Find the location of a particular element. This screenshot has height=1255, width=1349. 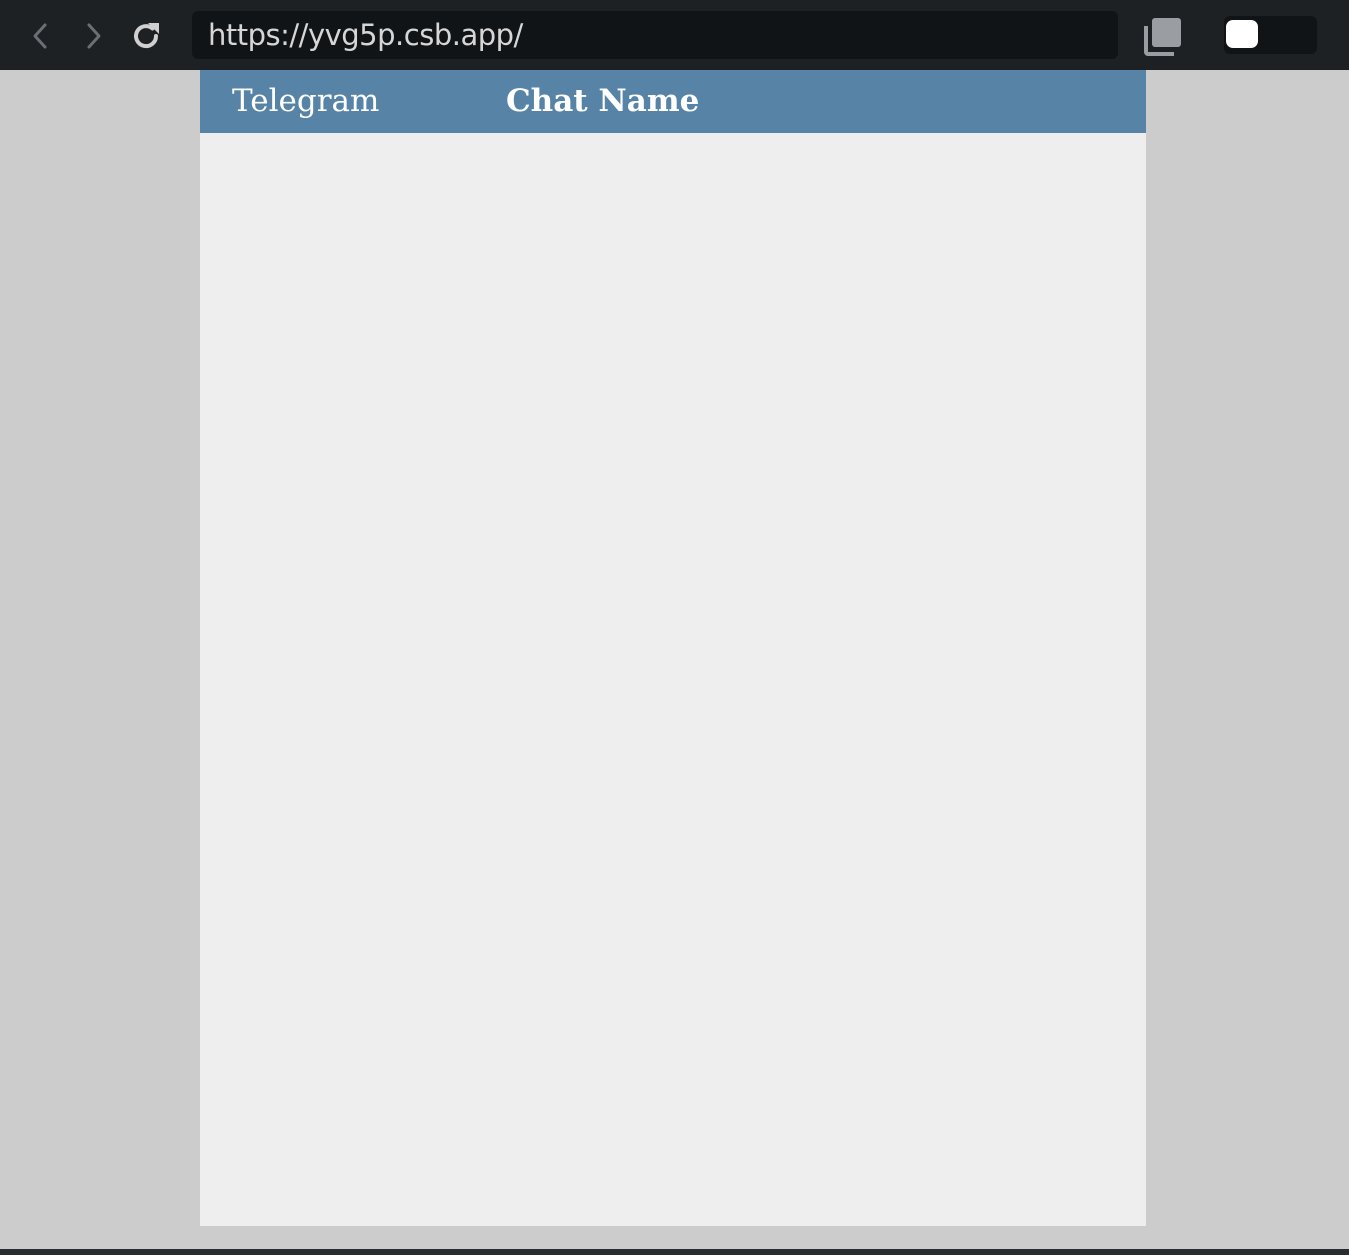

copy-icon is located at coordinates (1162, 37).